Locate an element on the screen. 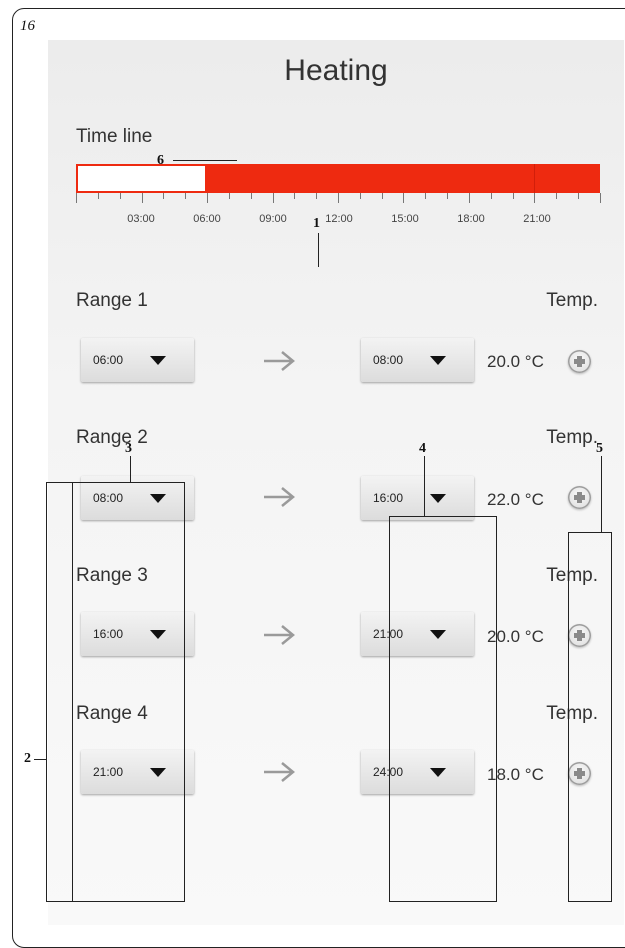  tick-label: 18:00 is located at coordinates (471, 219).